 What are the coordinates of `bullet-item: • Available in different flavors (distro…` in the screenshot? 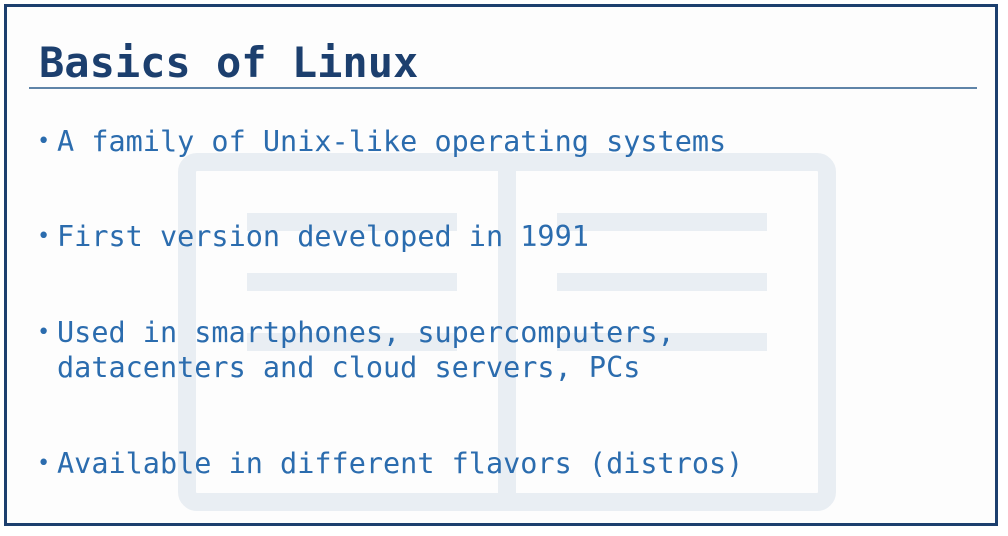 It's located at (497, 464).